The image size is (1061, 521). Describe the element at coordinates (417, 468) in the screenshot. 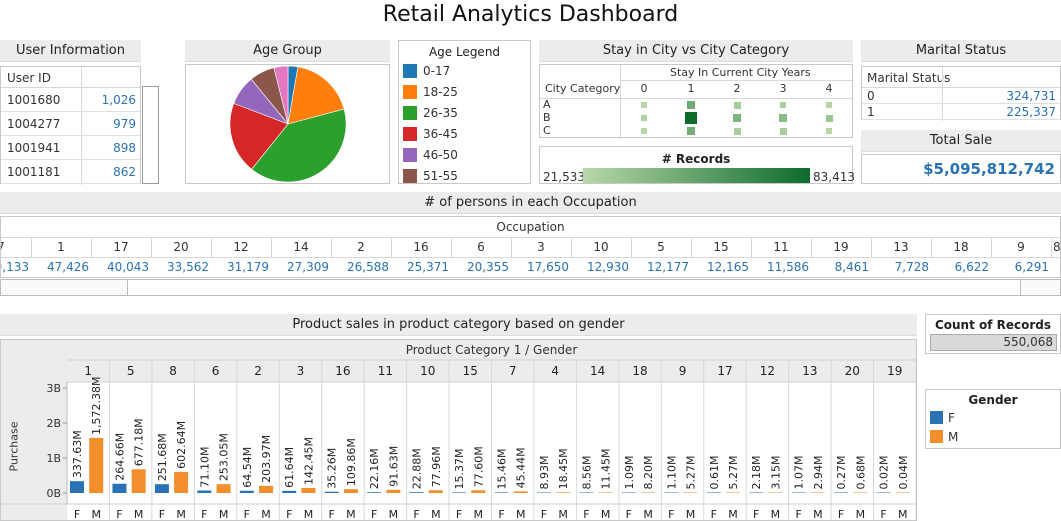

I see `bar-value-label: 22.88M` at that location.